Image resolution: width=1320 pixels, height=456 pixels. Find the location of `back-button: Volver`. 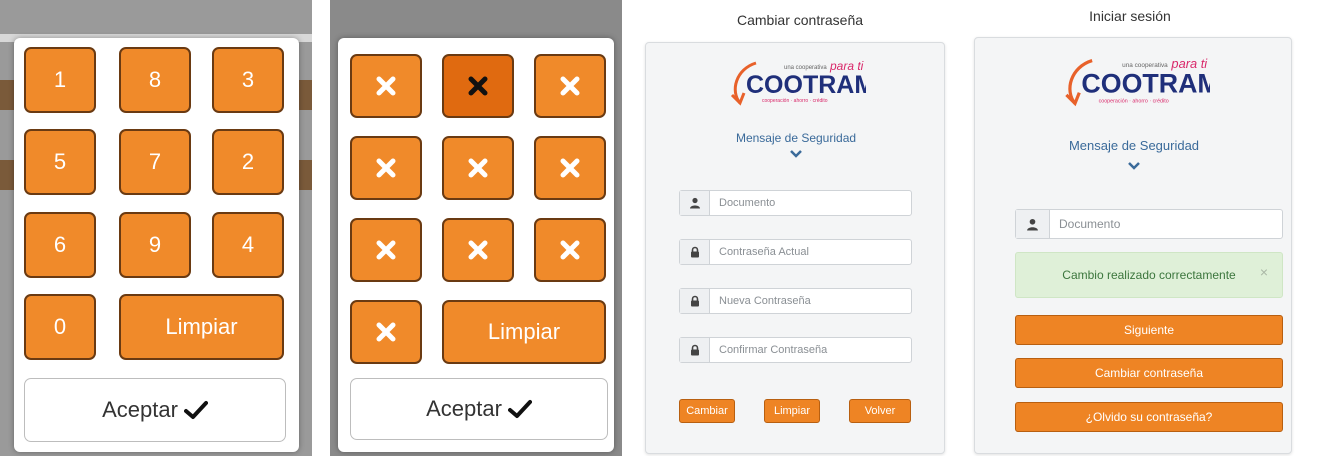

back-button: Volver is located at coordinates (880, 411).